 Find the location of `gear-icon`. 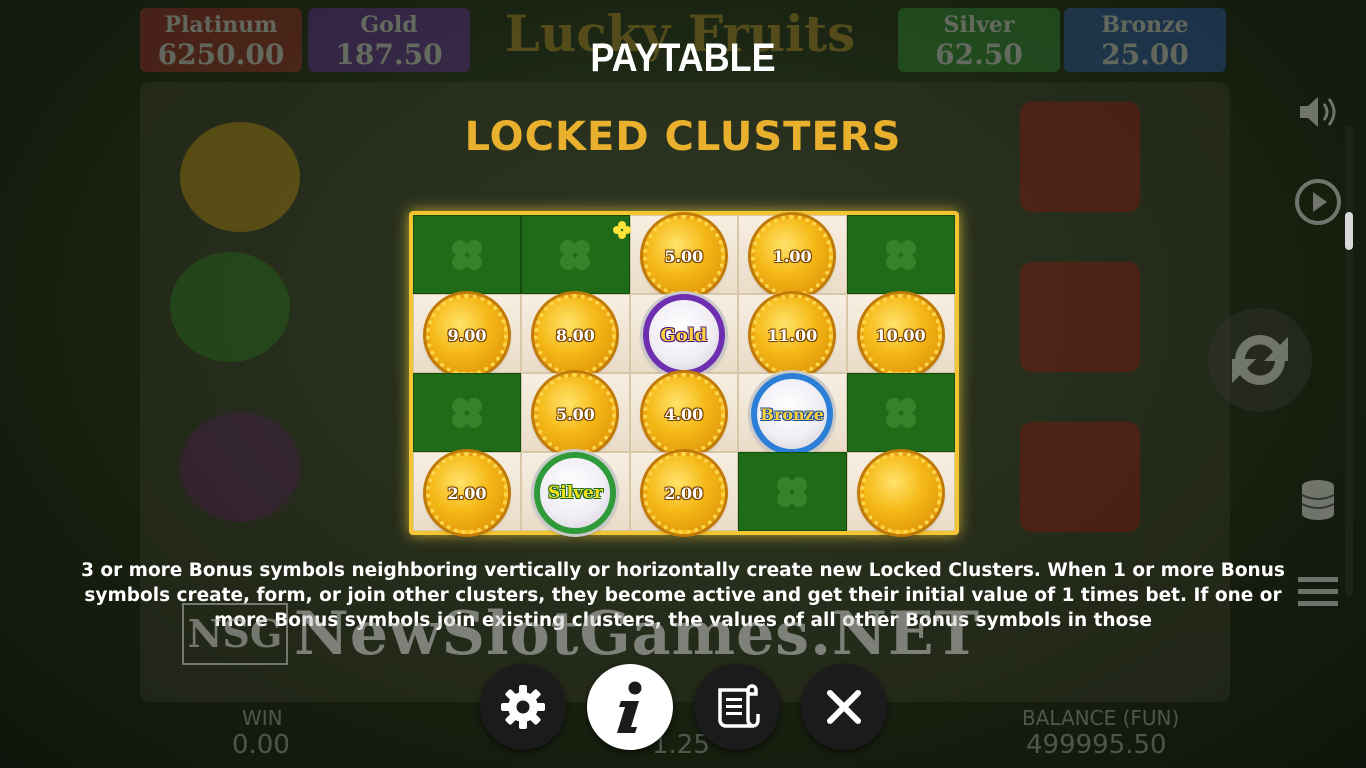

gear-icon is located at coordinates (523, 707).